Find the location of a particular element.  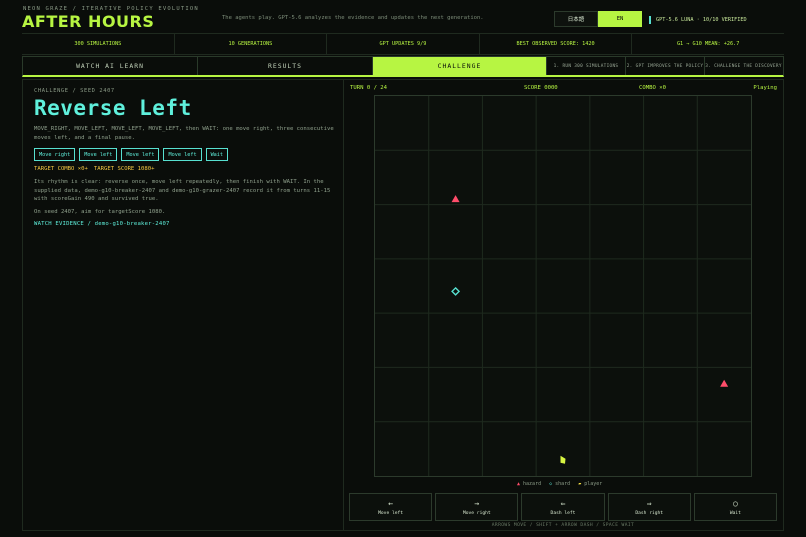

target-score: TARGET SCORE 1080+ is located at coordinates (124, 169).